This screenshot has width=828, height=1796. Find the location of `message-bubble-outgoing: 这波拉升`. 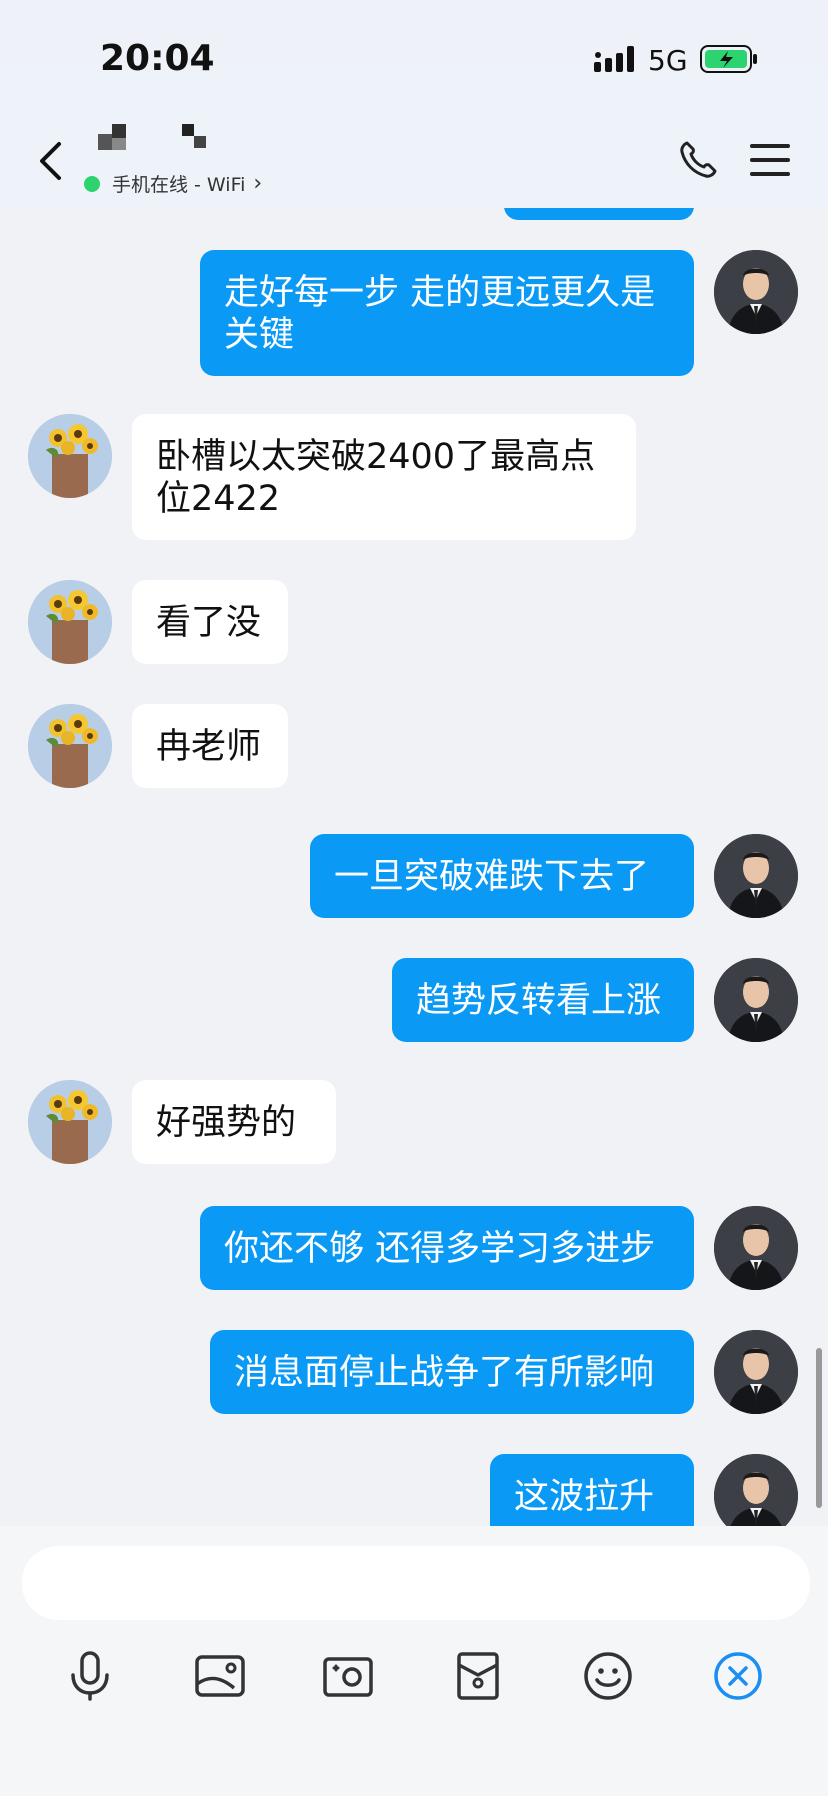

message-bubble-outgoing: 这波拉升 is located at coordinates (592, 1490).